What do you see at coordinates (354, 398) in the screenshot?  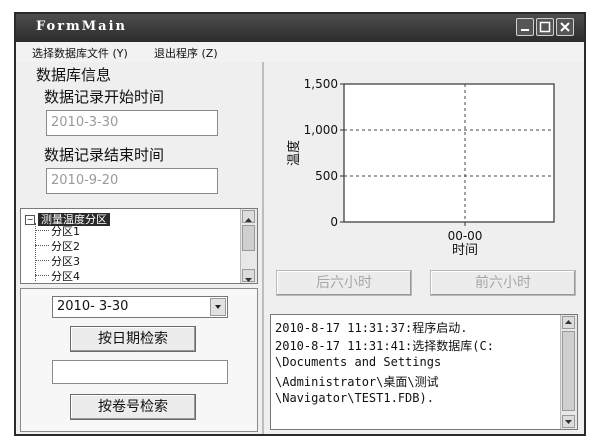 I see `log-line: \Navigator\TEST1.FDB).` at bounding box center [354, 398].